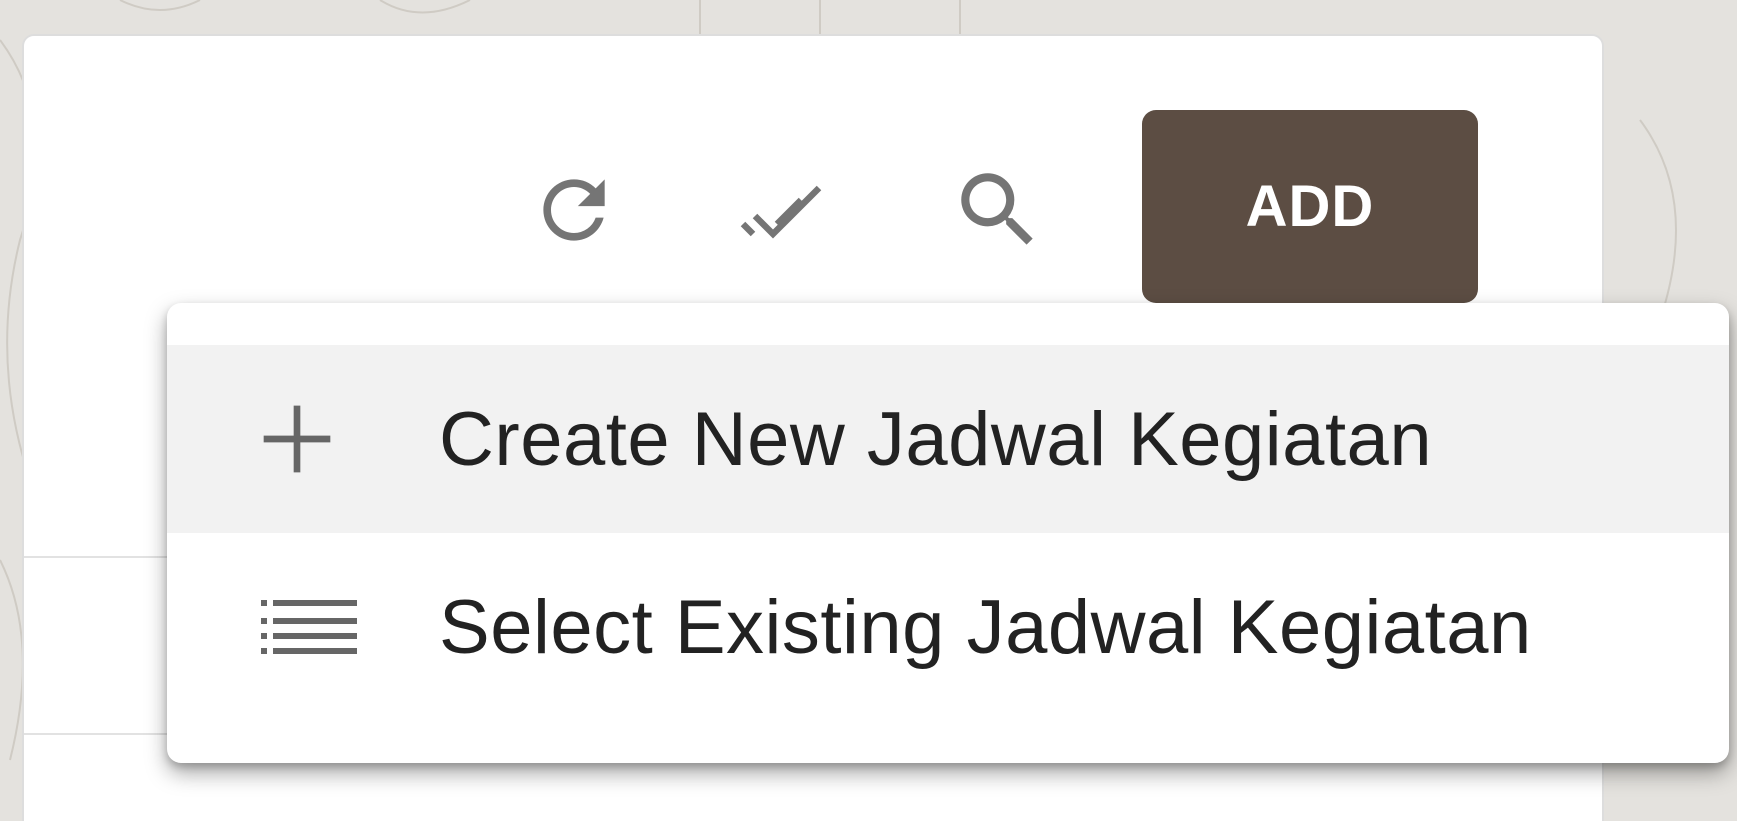 The width and height of the screenshot is (1737, 821). I want to click on menu-item-label: Create New Jadwal Kegiatan, so click(936, 439).